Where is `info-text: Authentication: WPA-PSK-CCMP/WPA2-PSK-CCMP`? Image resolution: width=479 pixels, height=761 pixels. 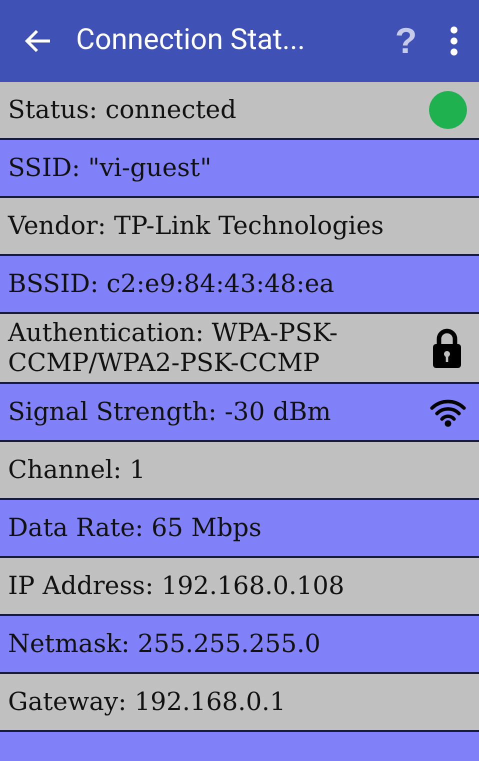 info-text: Authentication: WPA-PSK-CCMP/WPA2-PSK-CCMP is located at coordinates (173, 348).